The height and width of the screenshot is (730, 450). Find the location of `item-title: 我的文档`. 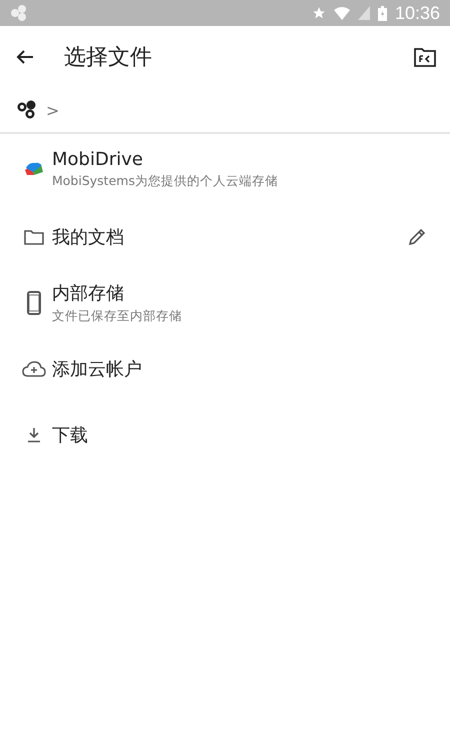

item-title: 我的文档 is located at coordinates (88, 237).